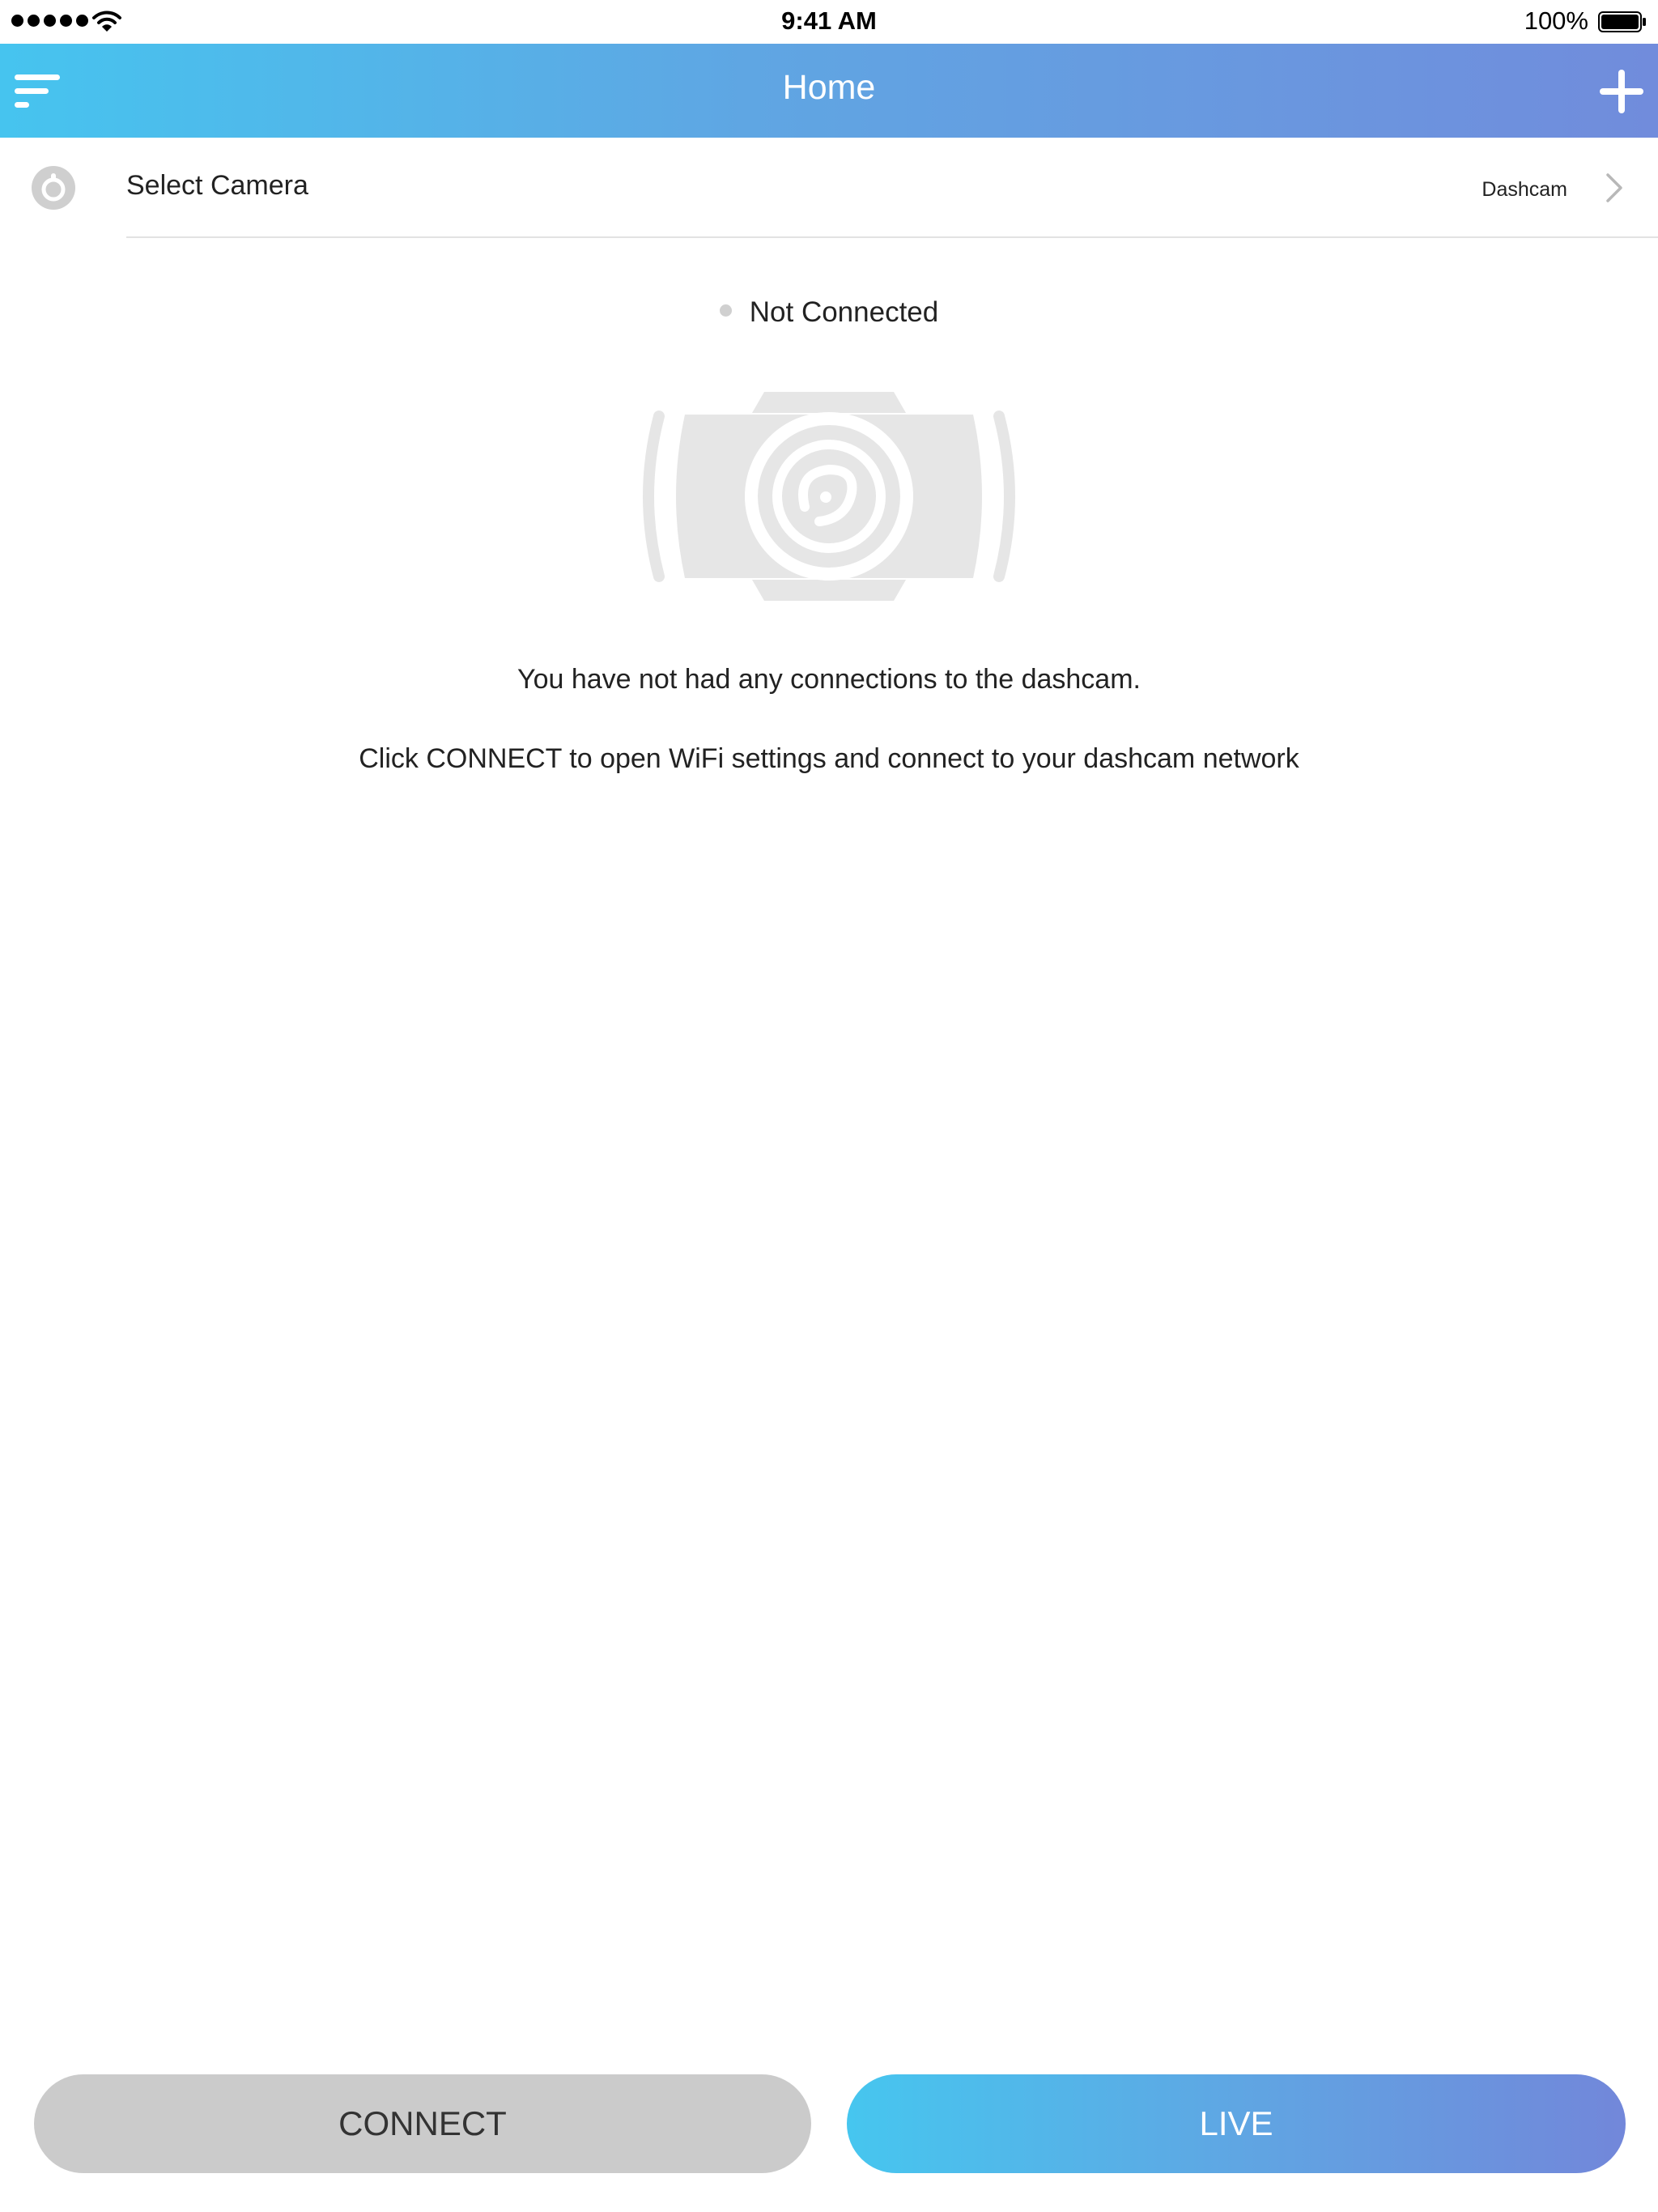 The width and height of the screenshot is (1658, 2212). What do you see at coordinates (844, 312) in the screenshot?
I see `connection-status-text: Not Connected` at bounding box center [844, 312].